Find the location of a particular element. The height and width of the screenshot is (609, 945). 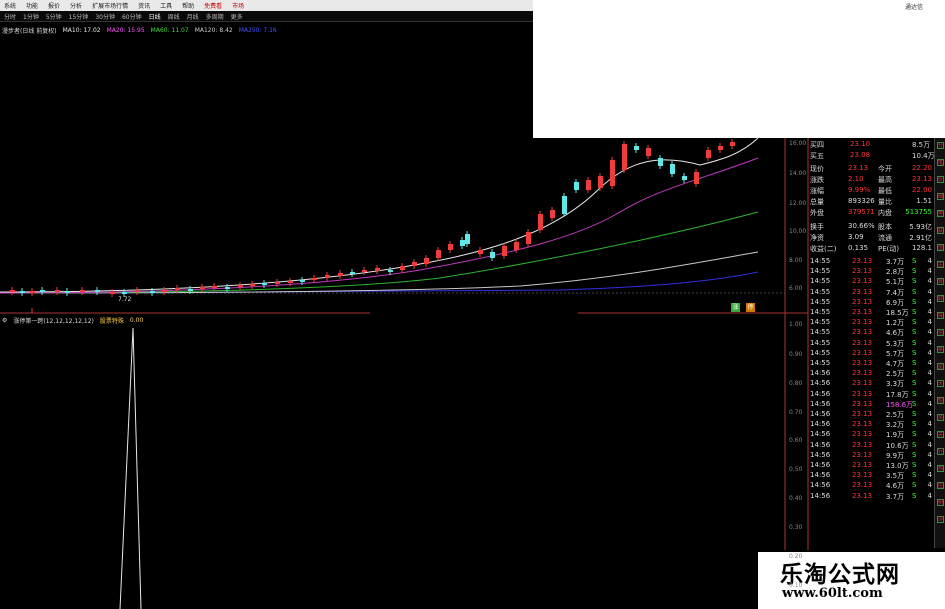

stat-value: 893326 is located at coordinates (861, 201).